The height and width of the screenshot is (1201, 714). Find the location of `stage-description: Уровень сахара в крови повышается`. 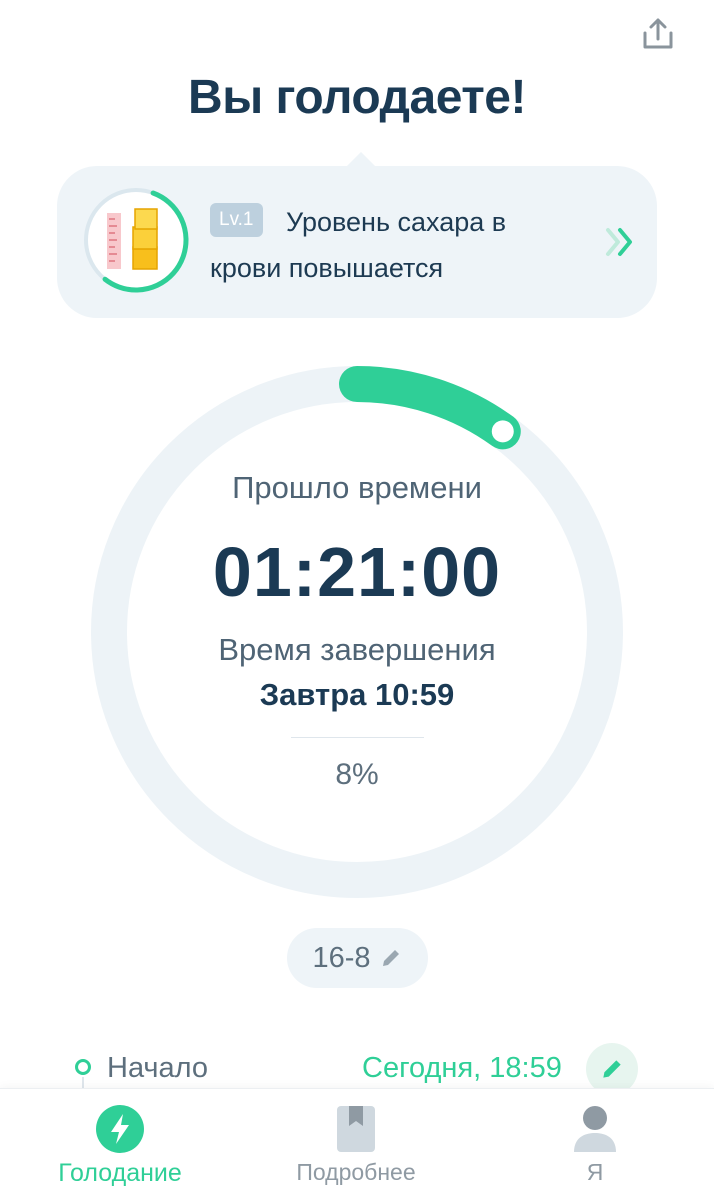

stage-description: Уровень сахара в крови повышается is located at coordinates (358, 245).